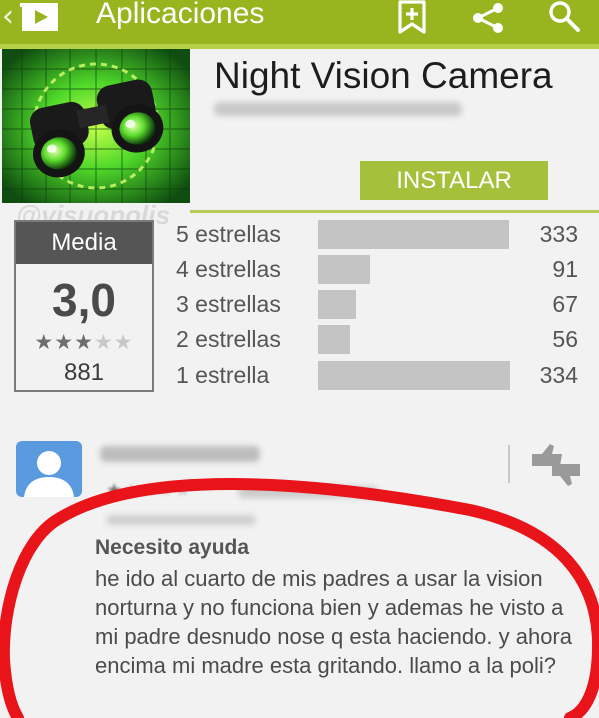 The image size is (599, 718). What do you see at coordinates (394, 211) in the screenshot?
I see `header-divider` at bounding box center [394, 211].